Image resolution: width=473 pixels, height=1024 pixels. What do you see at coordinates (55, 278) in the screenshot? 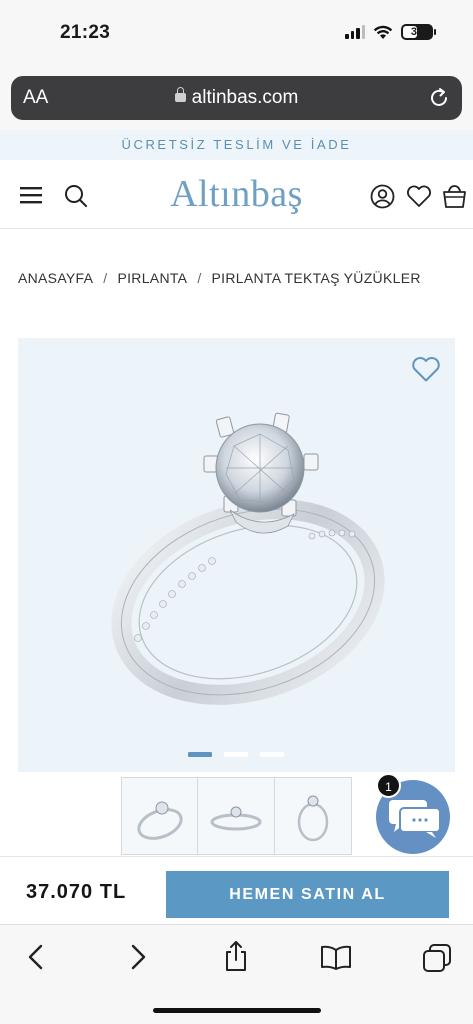
I see `breadcrumb-item-home: ANASAYFA` at bounding box center [55, 278].